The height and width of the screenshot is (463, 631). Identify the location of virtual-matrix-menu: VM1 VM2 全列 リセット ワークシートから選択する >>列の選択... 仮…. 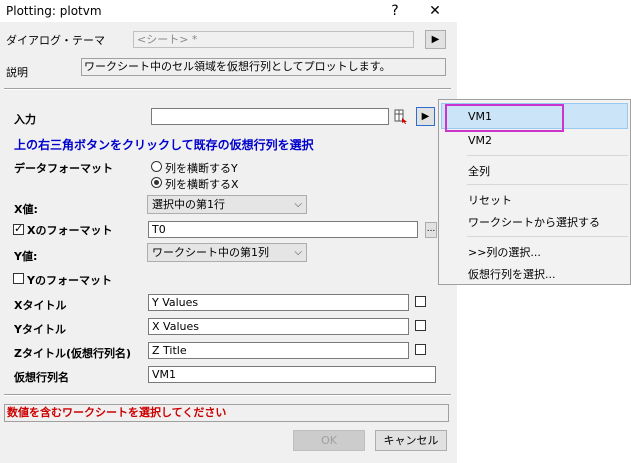
(534, 192).